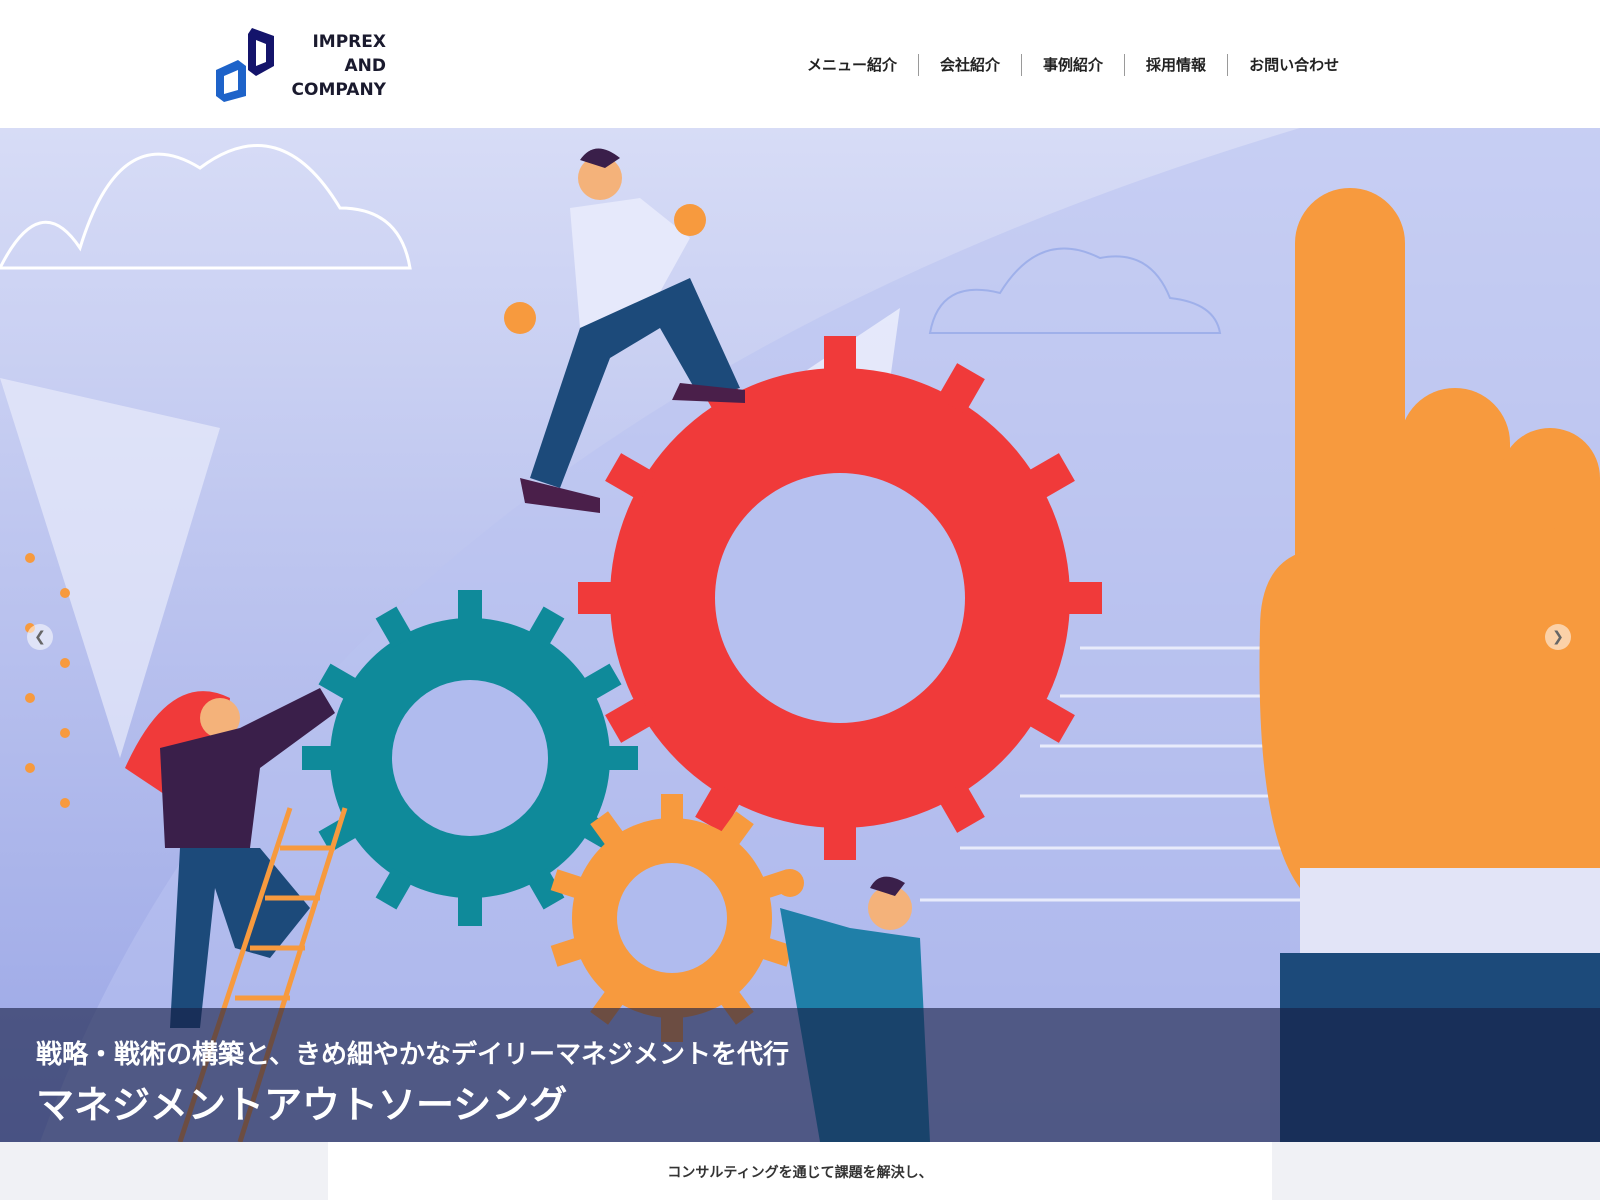 The image size is (1600, 1200). What do you see at coordinates (349, 42) in the screenshot?
I see `logo-line-1: IMPREX` at bounding box center [349, 42].